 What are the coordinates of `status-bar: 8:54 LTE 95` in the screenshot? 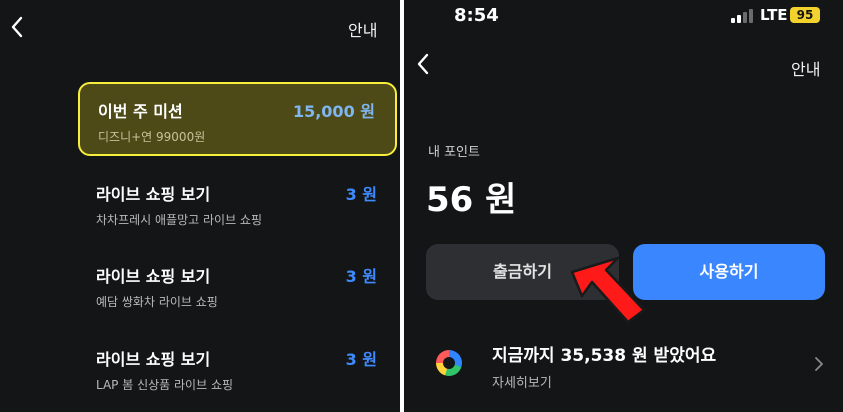 It's located at (623, 16).